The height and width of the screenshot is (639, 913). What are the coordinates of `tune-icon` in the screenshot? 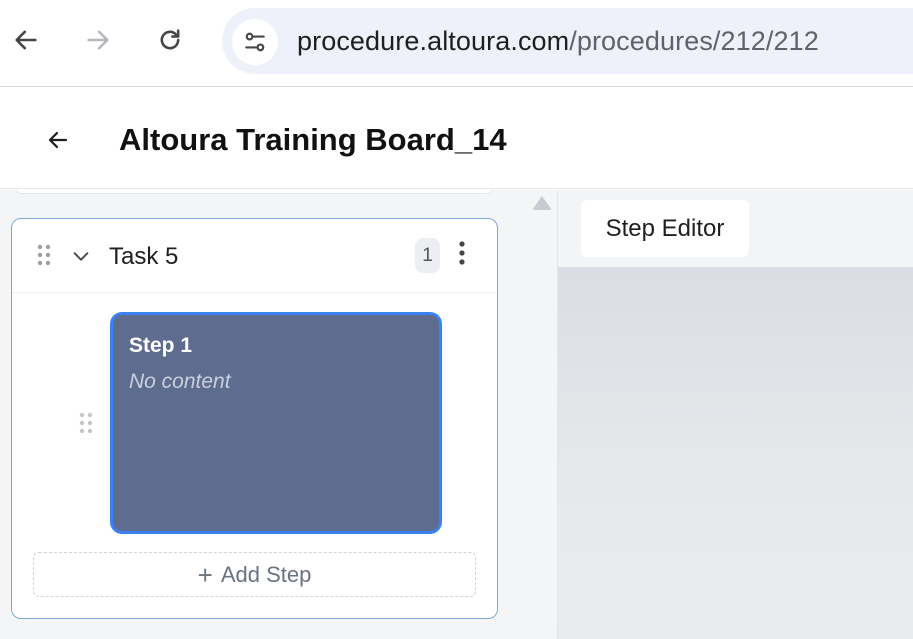 It's located at (255, 42).